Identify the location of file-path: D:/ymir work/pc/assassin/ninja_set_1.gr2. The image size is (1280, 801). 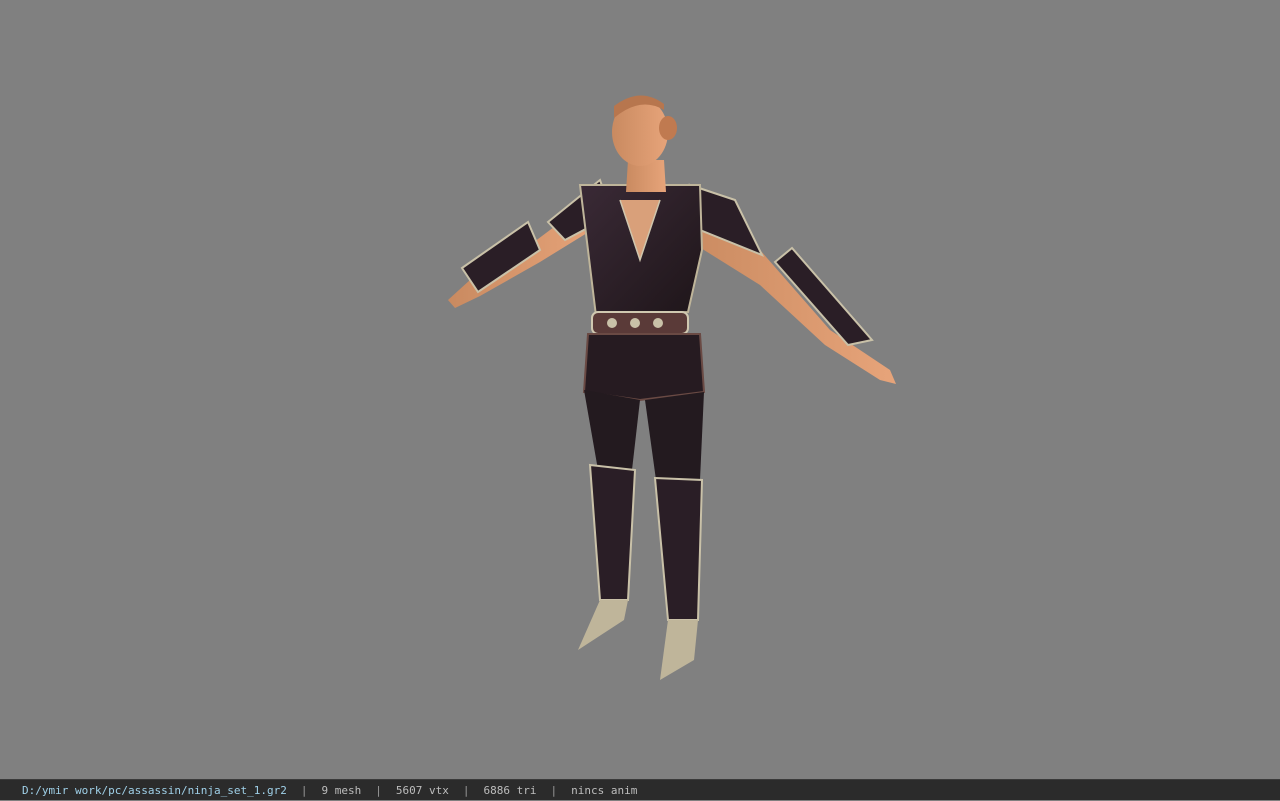
(154, 790).